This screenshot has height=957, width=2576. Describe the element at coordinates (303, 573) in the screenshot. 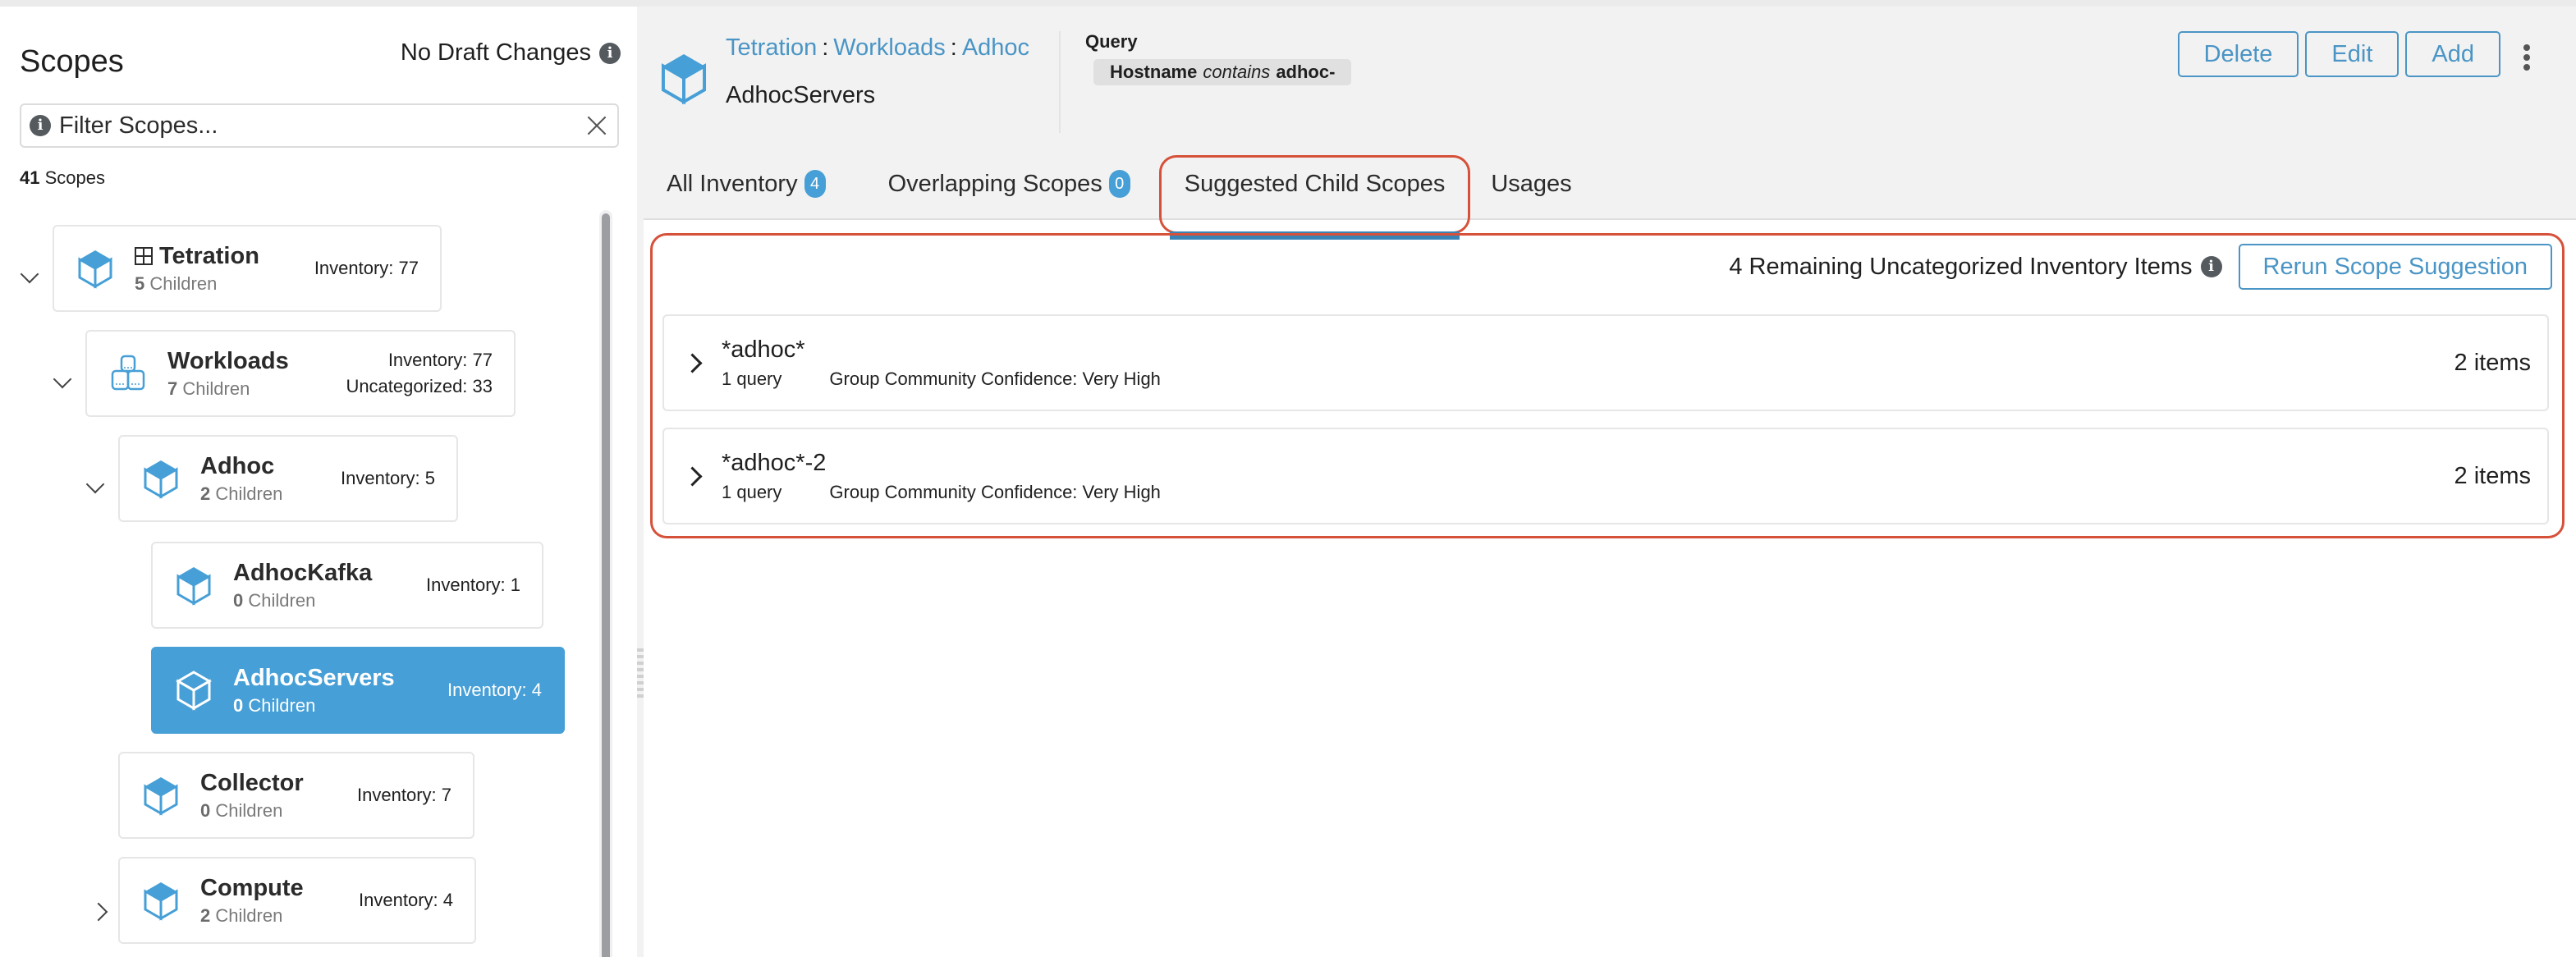

I see `scope-name: AdhocKafka` at that location.